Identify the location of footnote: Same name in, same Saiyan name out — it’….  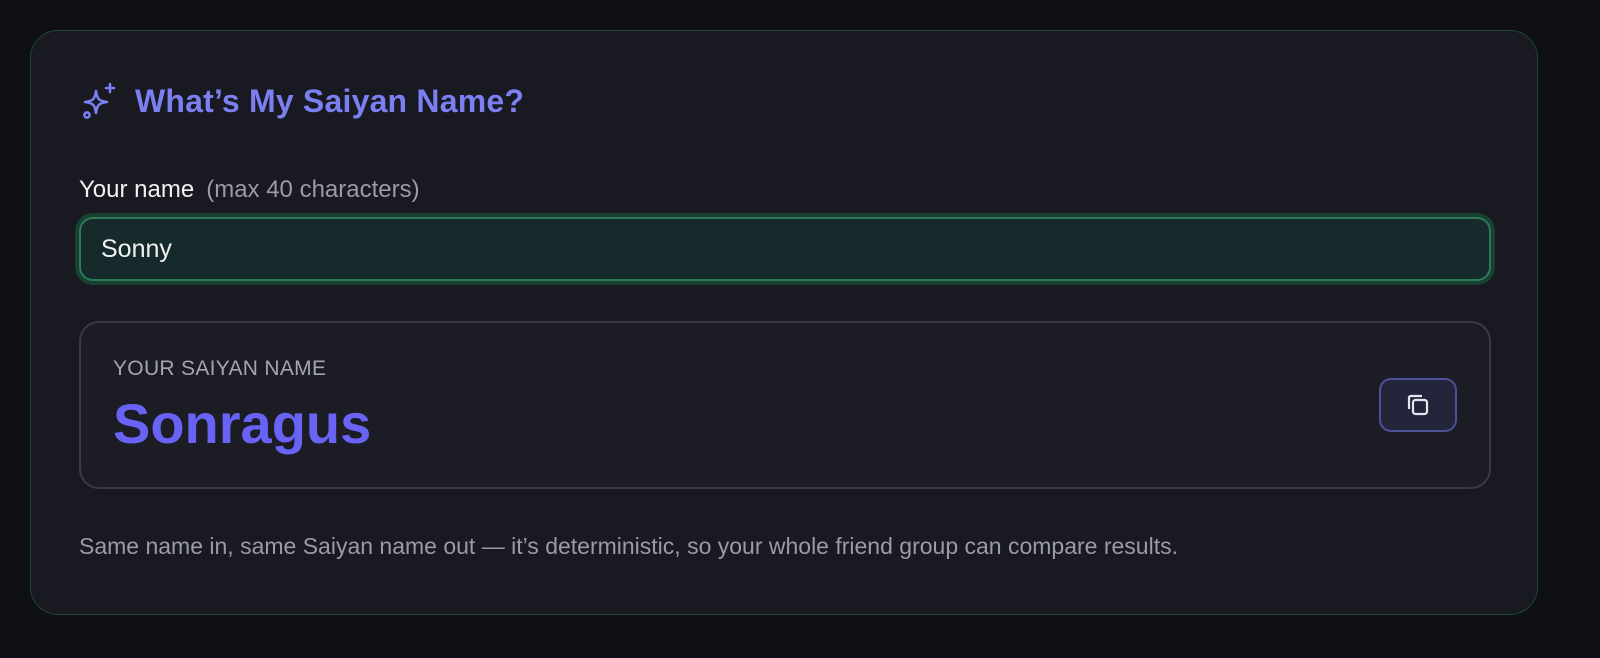
(628, 546).